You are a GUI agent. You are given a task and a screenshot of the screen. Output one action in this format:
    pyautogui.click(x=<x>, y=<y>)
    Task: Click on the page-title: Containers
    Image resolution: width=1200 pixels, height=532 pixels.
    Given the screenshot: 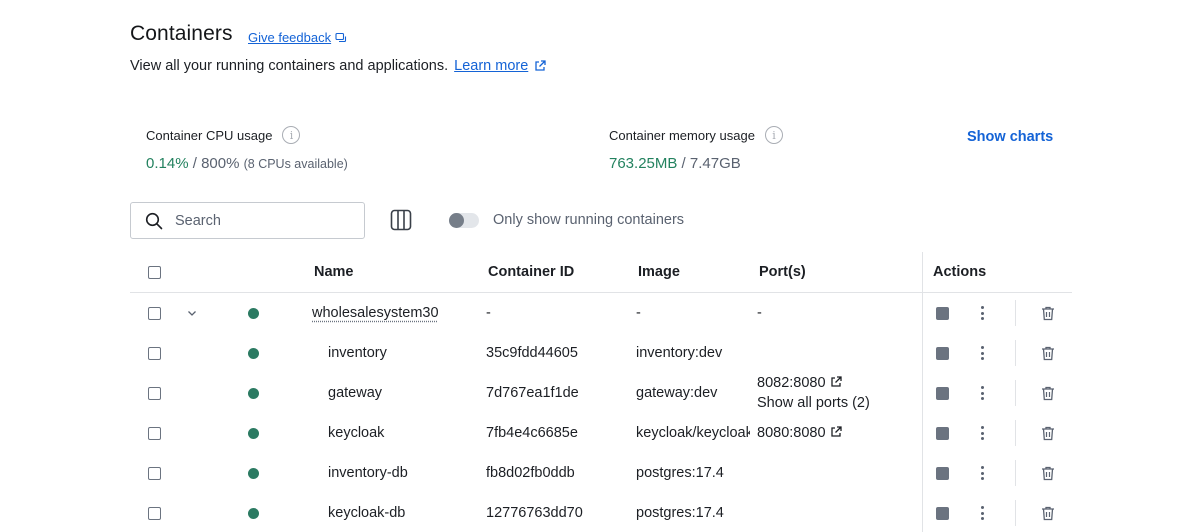 What is the action you would take?
    pyautogui.click(x=181, y=34)
    